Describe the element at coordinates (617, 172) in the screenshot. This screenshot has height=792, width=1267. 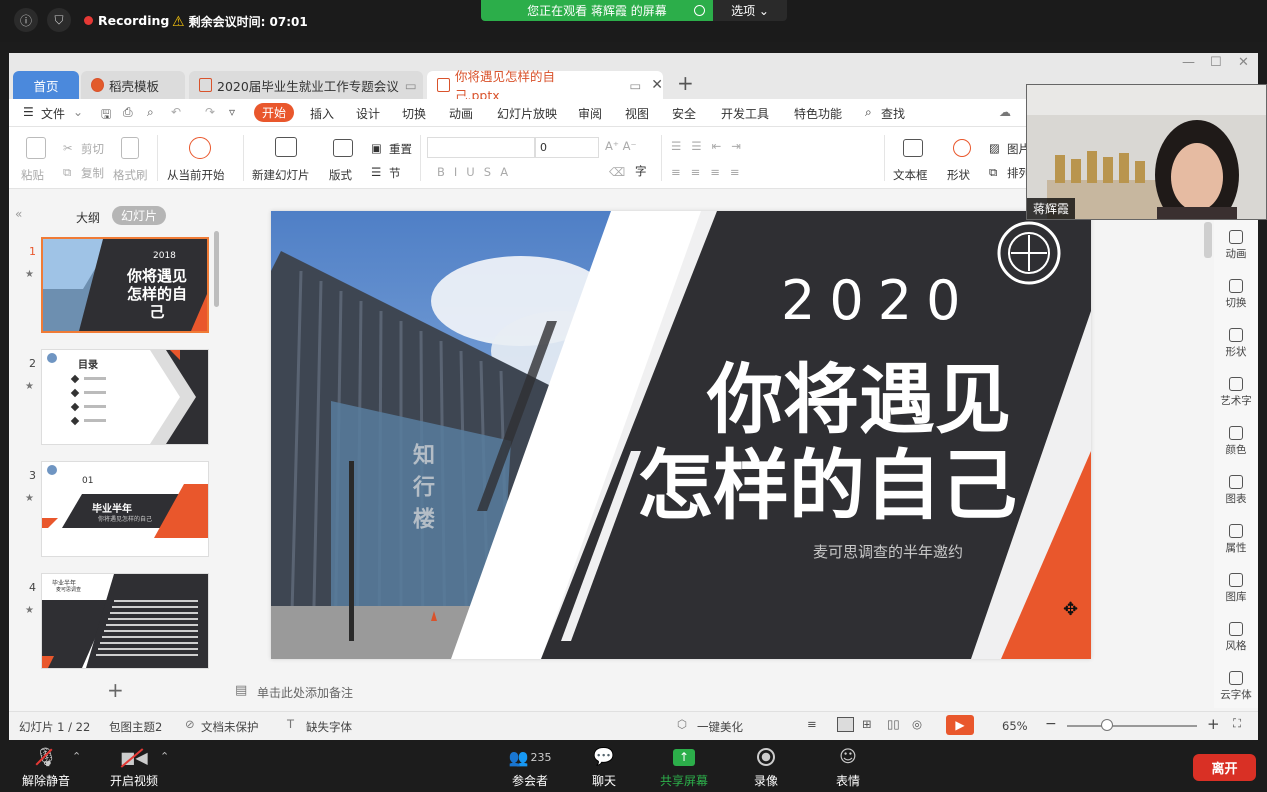
I see `clear-format-icon: ⌫` at that location.